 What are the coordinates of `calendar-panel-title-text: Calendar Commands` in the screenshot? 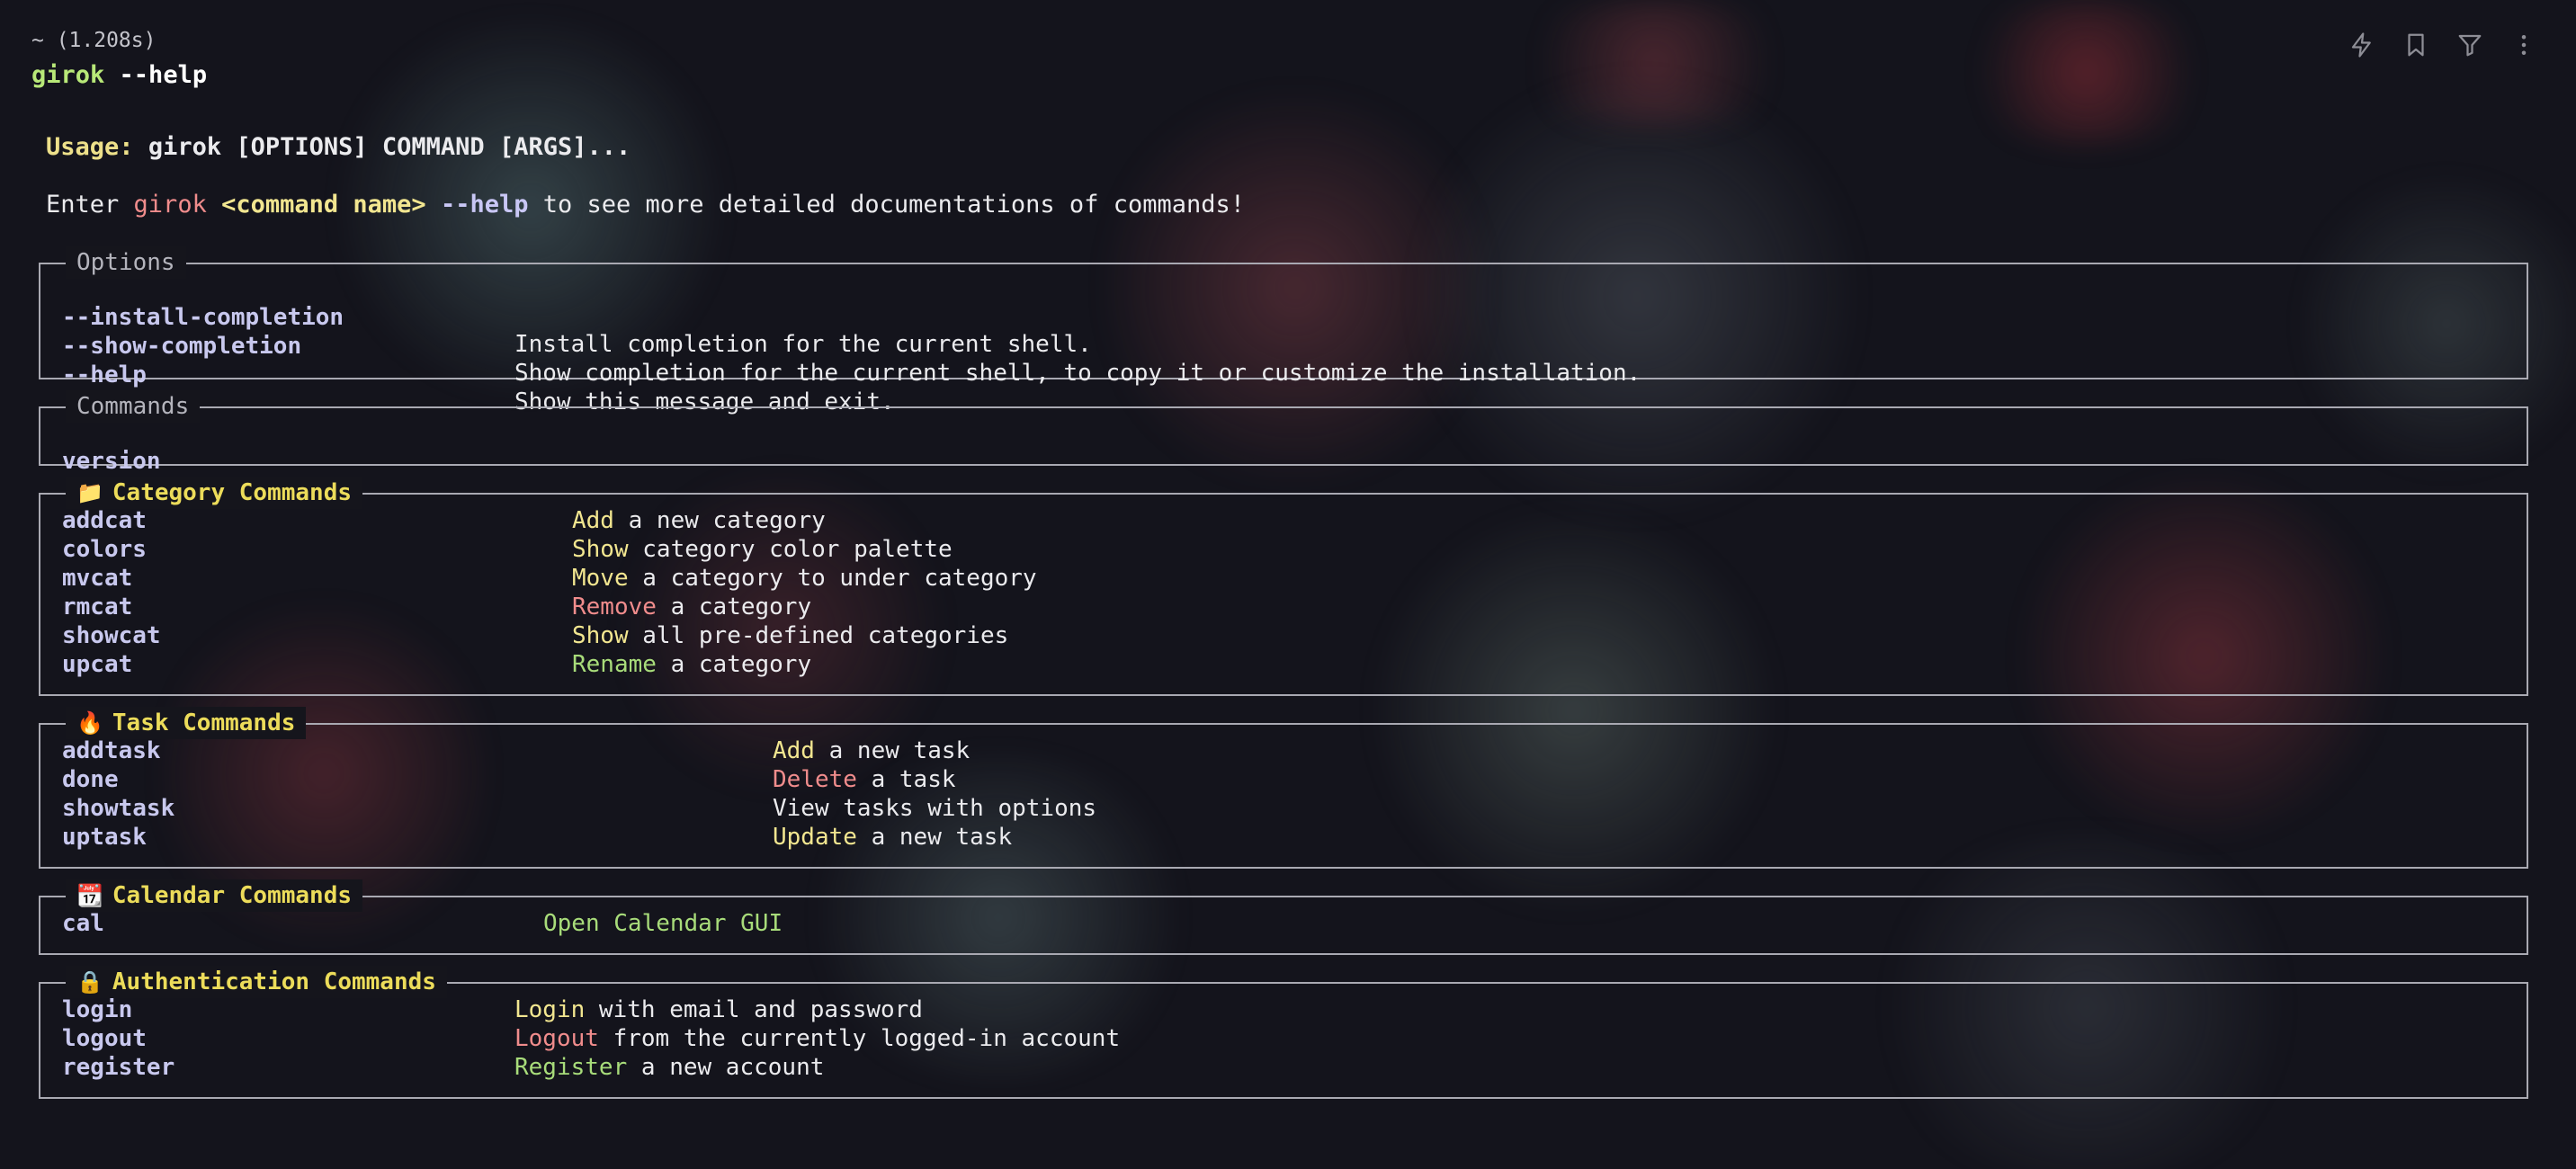 It's located at (232, 895).